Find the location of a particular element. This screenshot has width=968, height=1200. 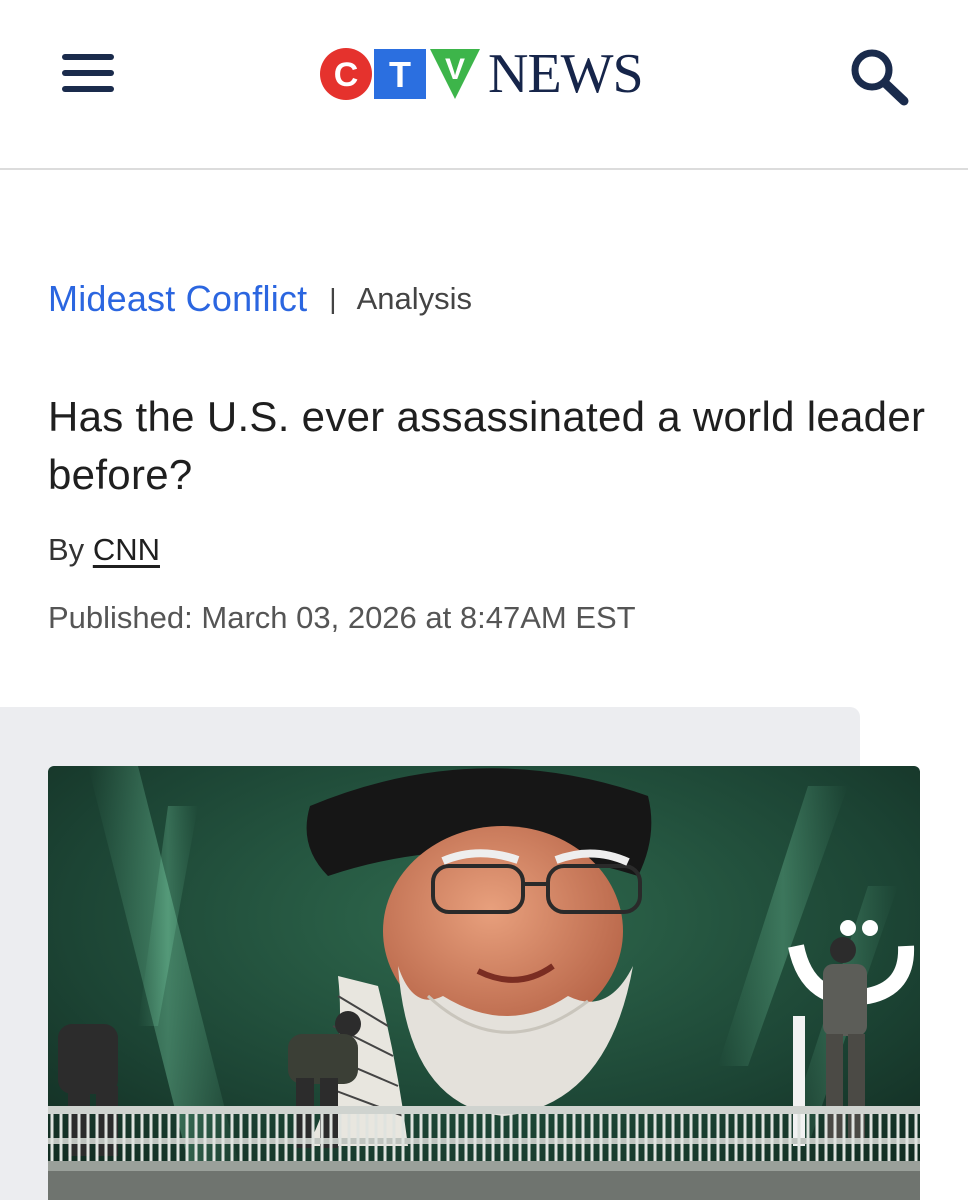

section-label: Mideast Conflict | Analysis is located at coordinates (260, 299).